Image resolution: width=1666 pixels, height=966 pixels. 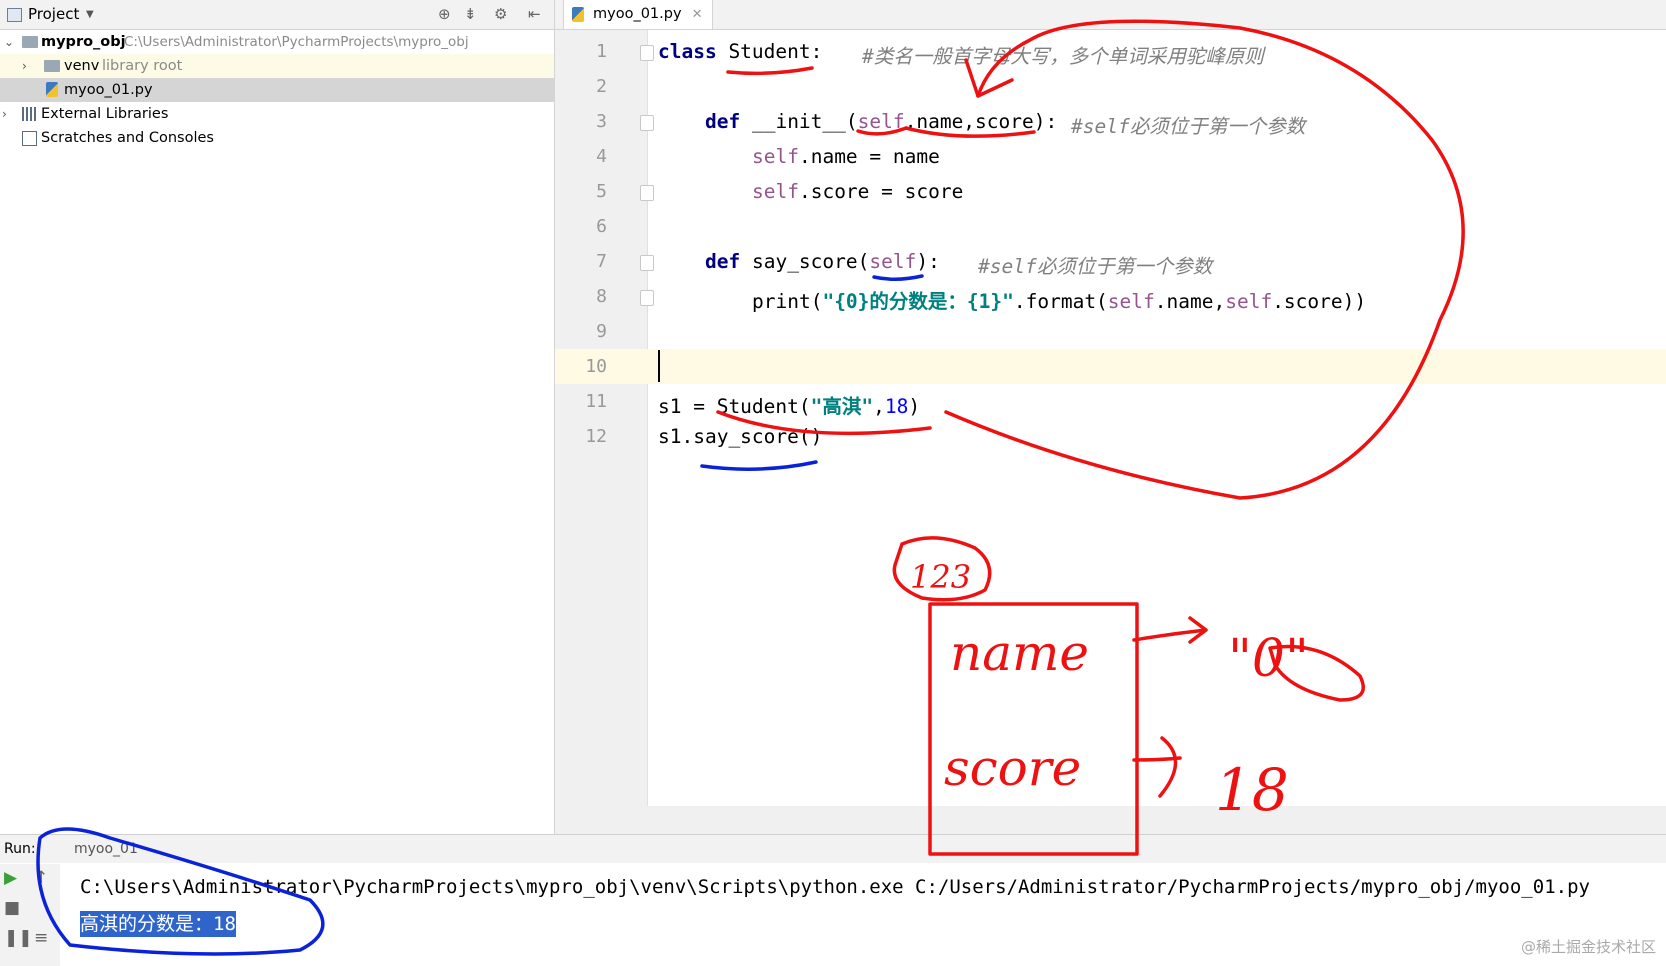 I want to click on editor-footer, so click(x=1110, y=820).